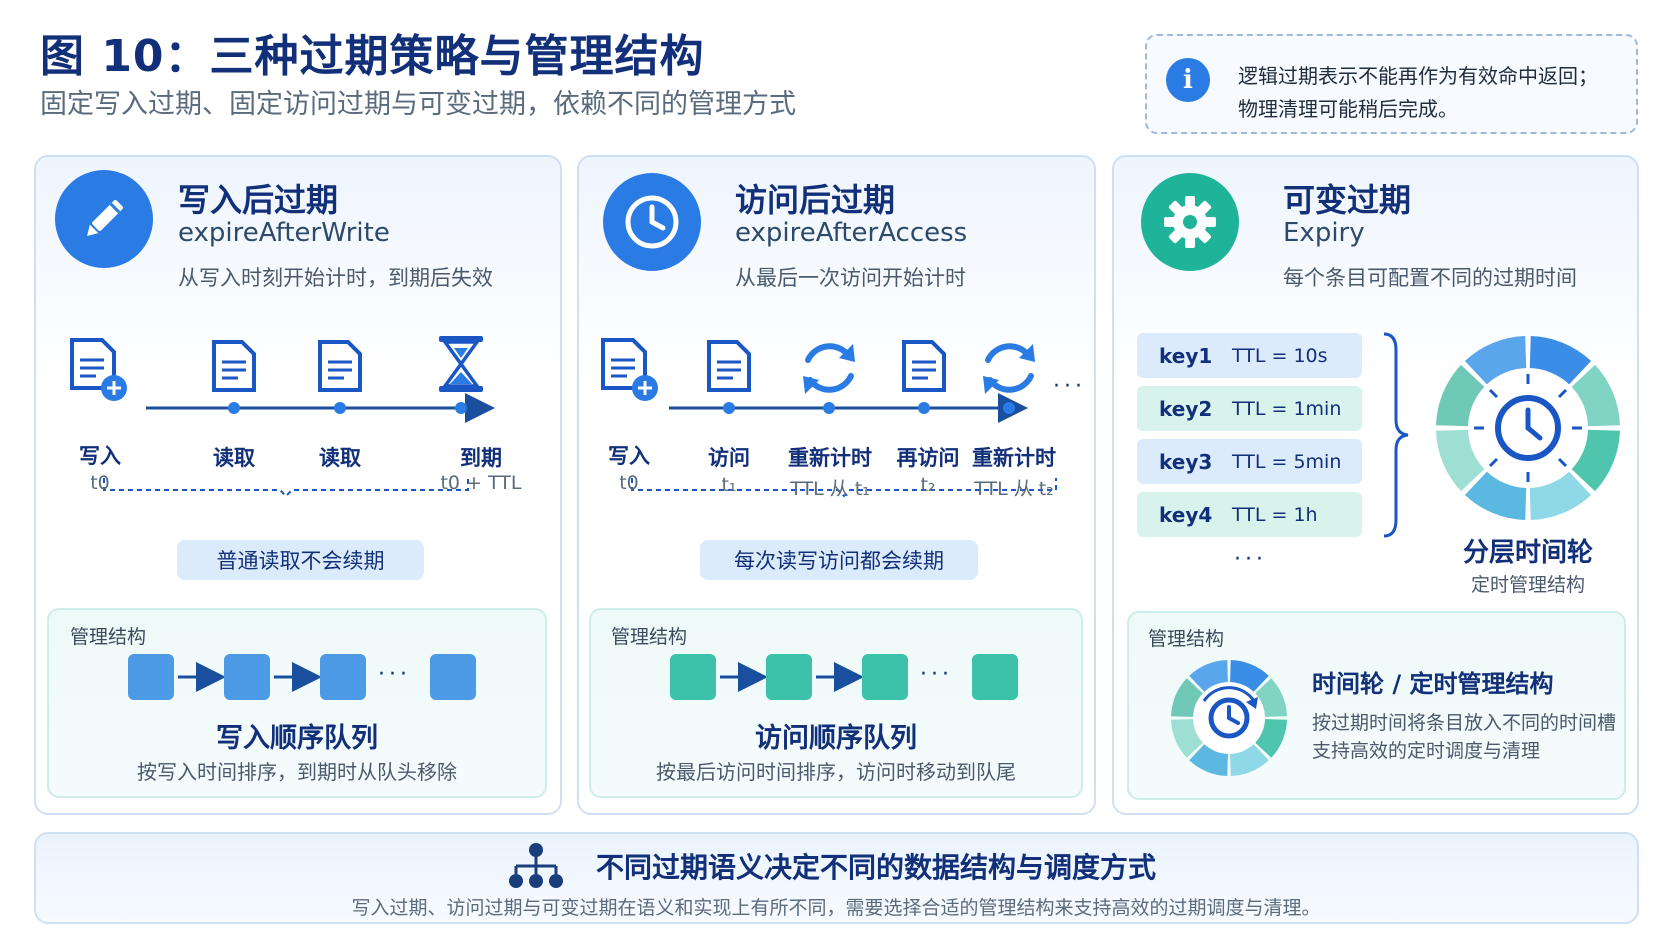 The height and width of the screenshot is (941, 1672). What do you see at coordinates (1190, 222) in the screenshot?
I see `gear-icon` at bounding box center [1190, 222].